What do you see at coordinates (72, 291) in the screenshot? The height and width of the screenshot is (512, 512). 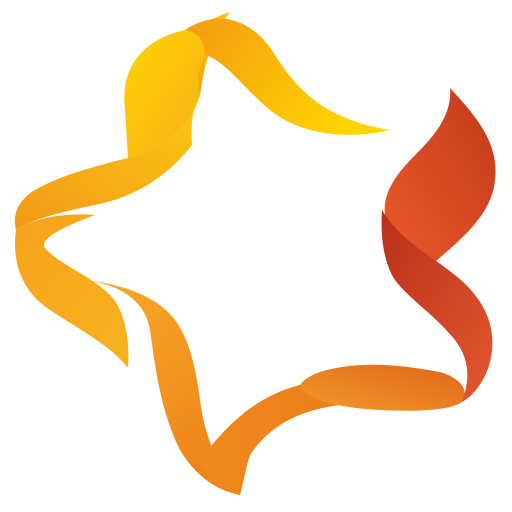 I see `ribbon-left` at bounding box center [72, 291].